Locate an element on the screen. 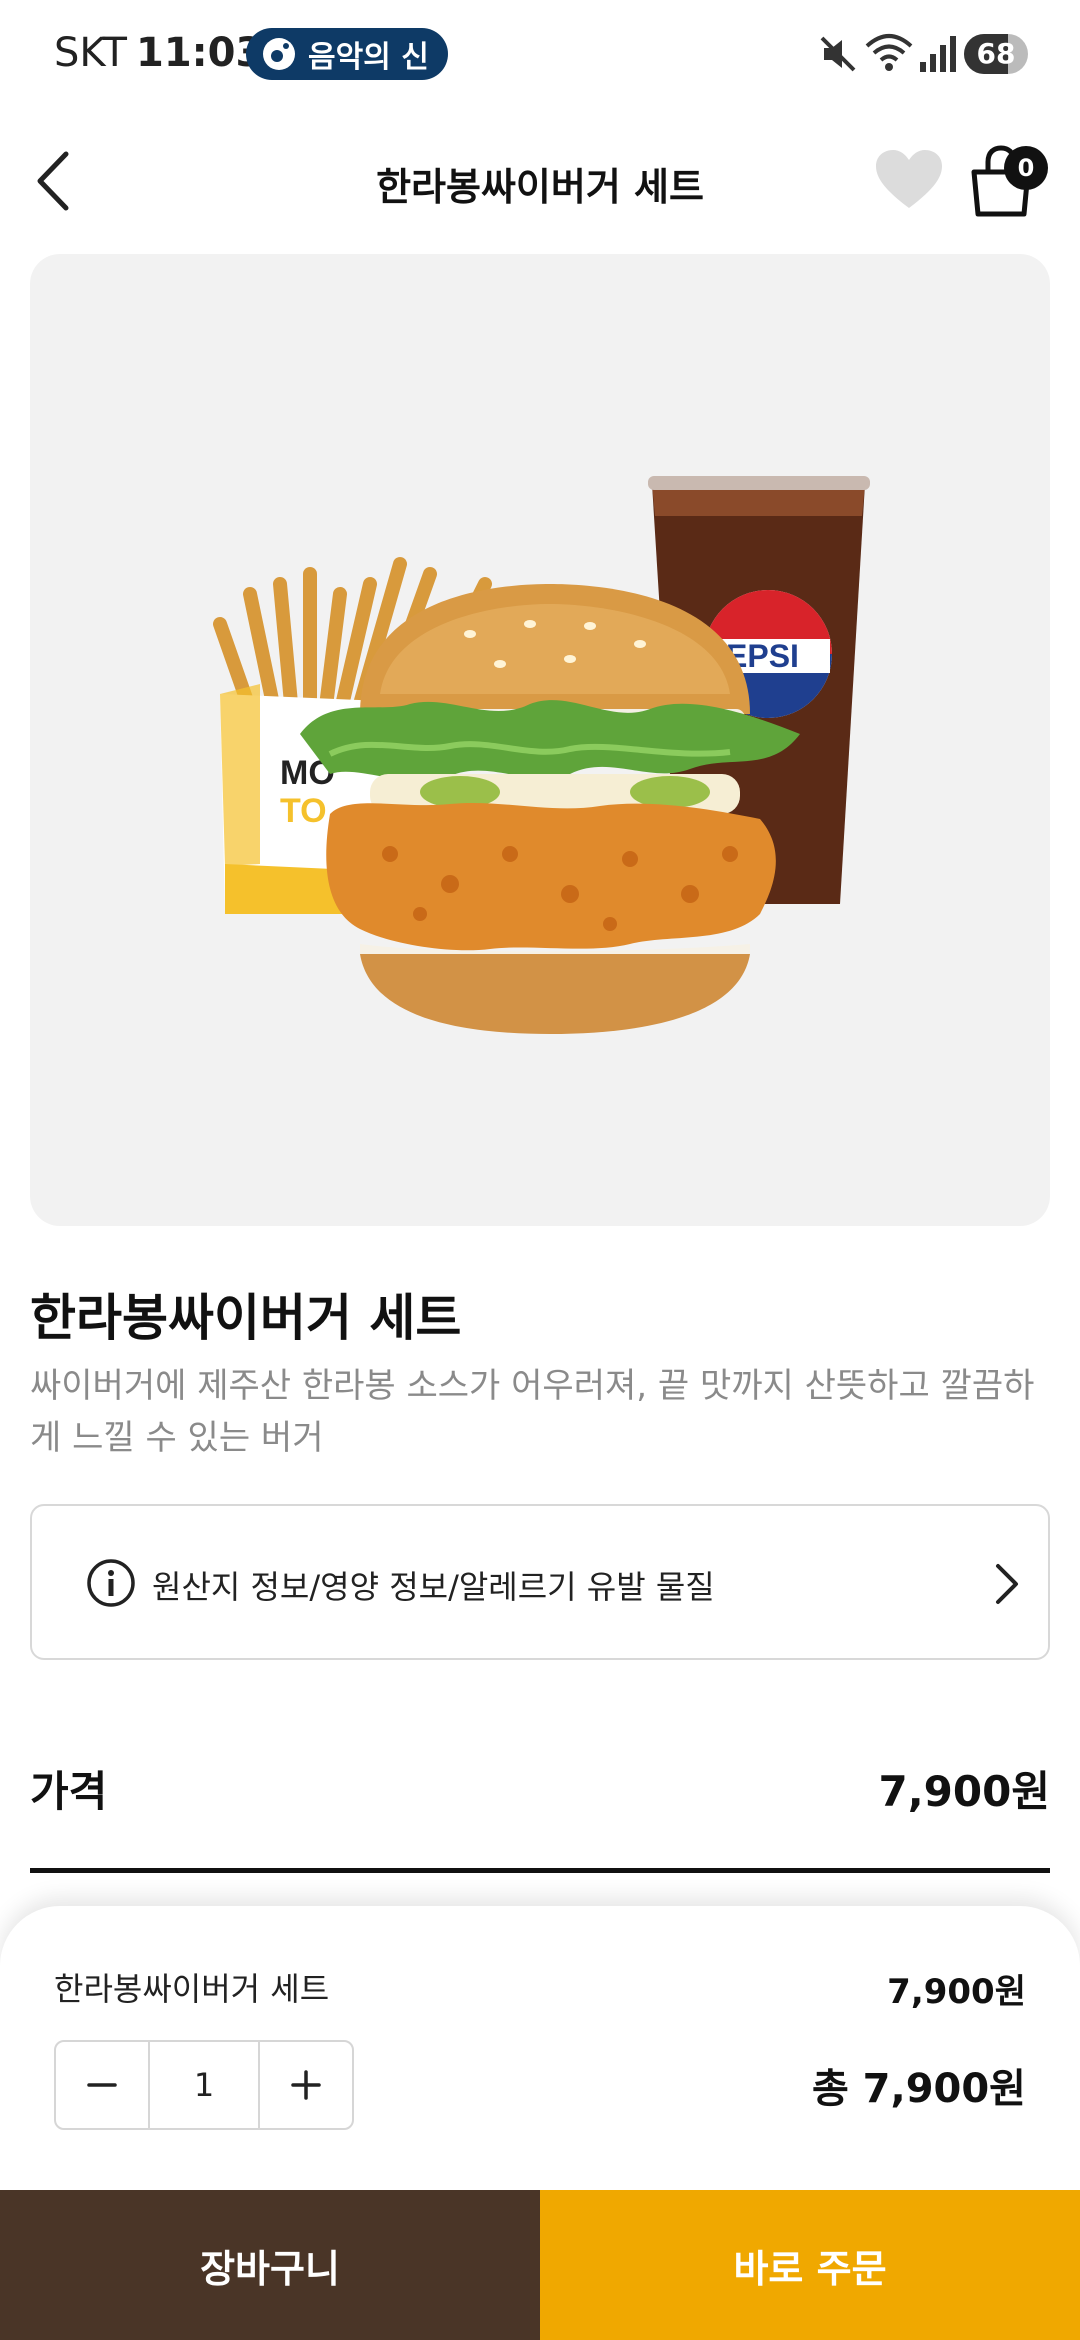 This screenshot has height=2340, width=1080. signal-icon is located at coordinates (938, 54).